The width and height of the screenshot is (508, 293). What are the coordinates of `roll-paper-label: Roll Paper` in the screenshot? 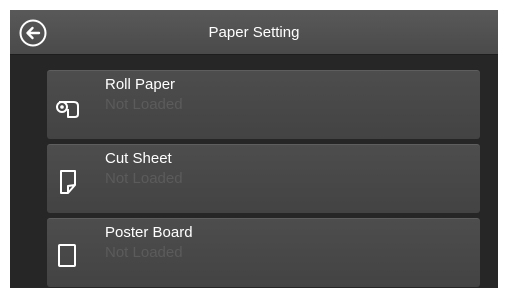 It's located at (140, 84).